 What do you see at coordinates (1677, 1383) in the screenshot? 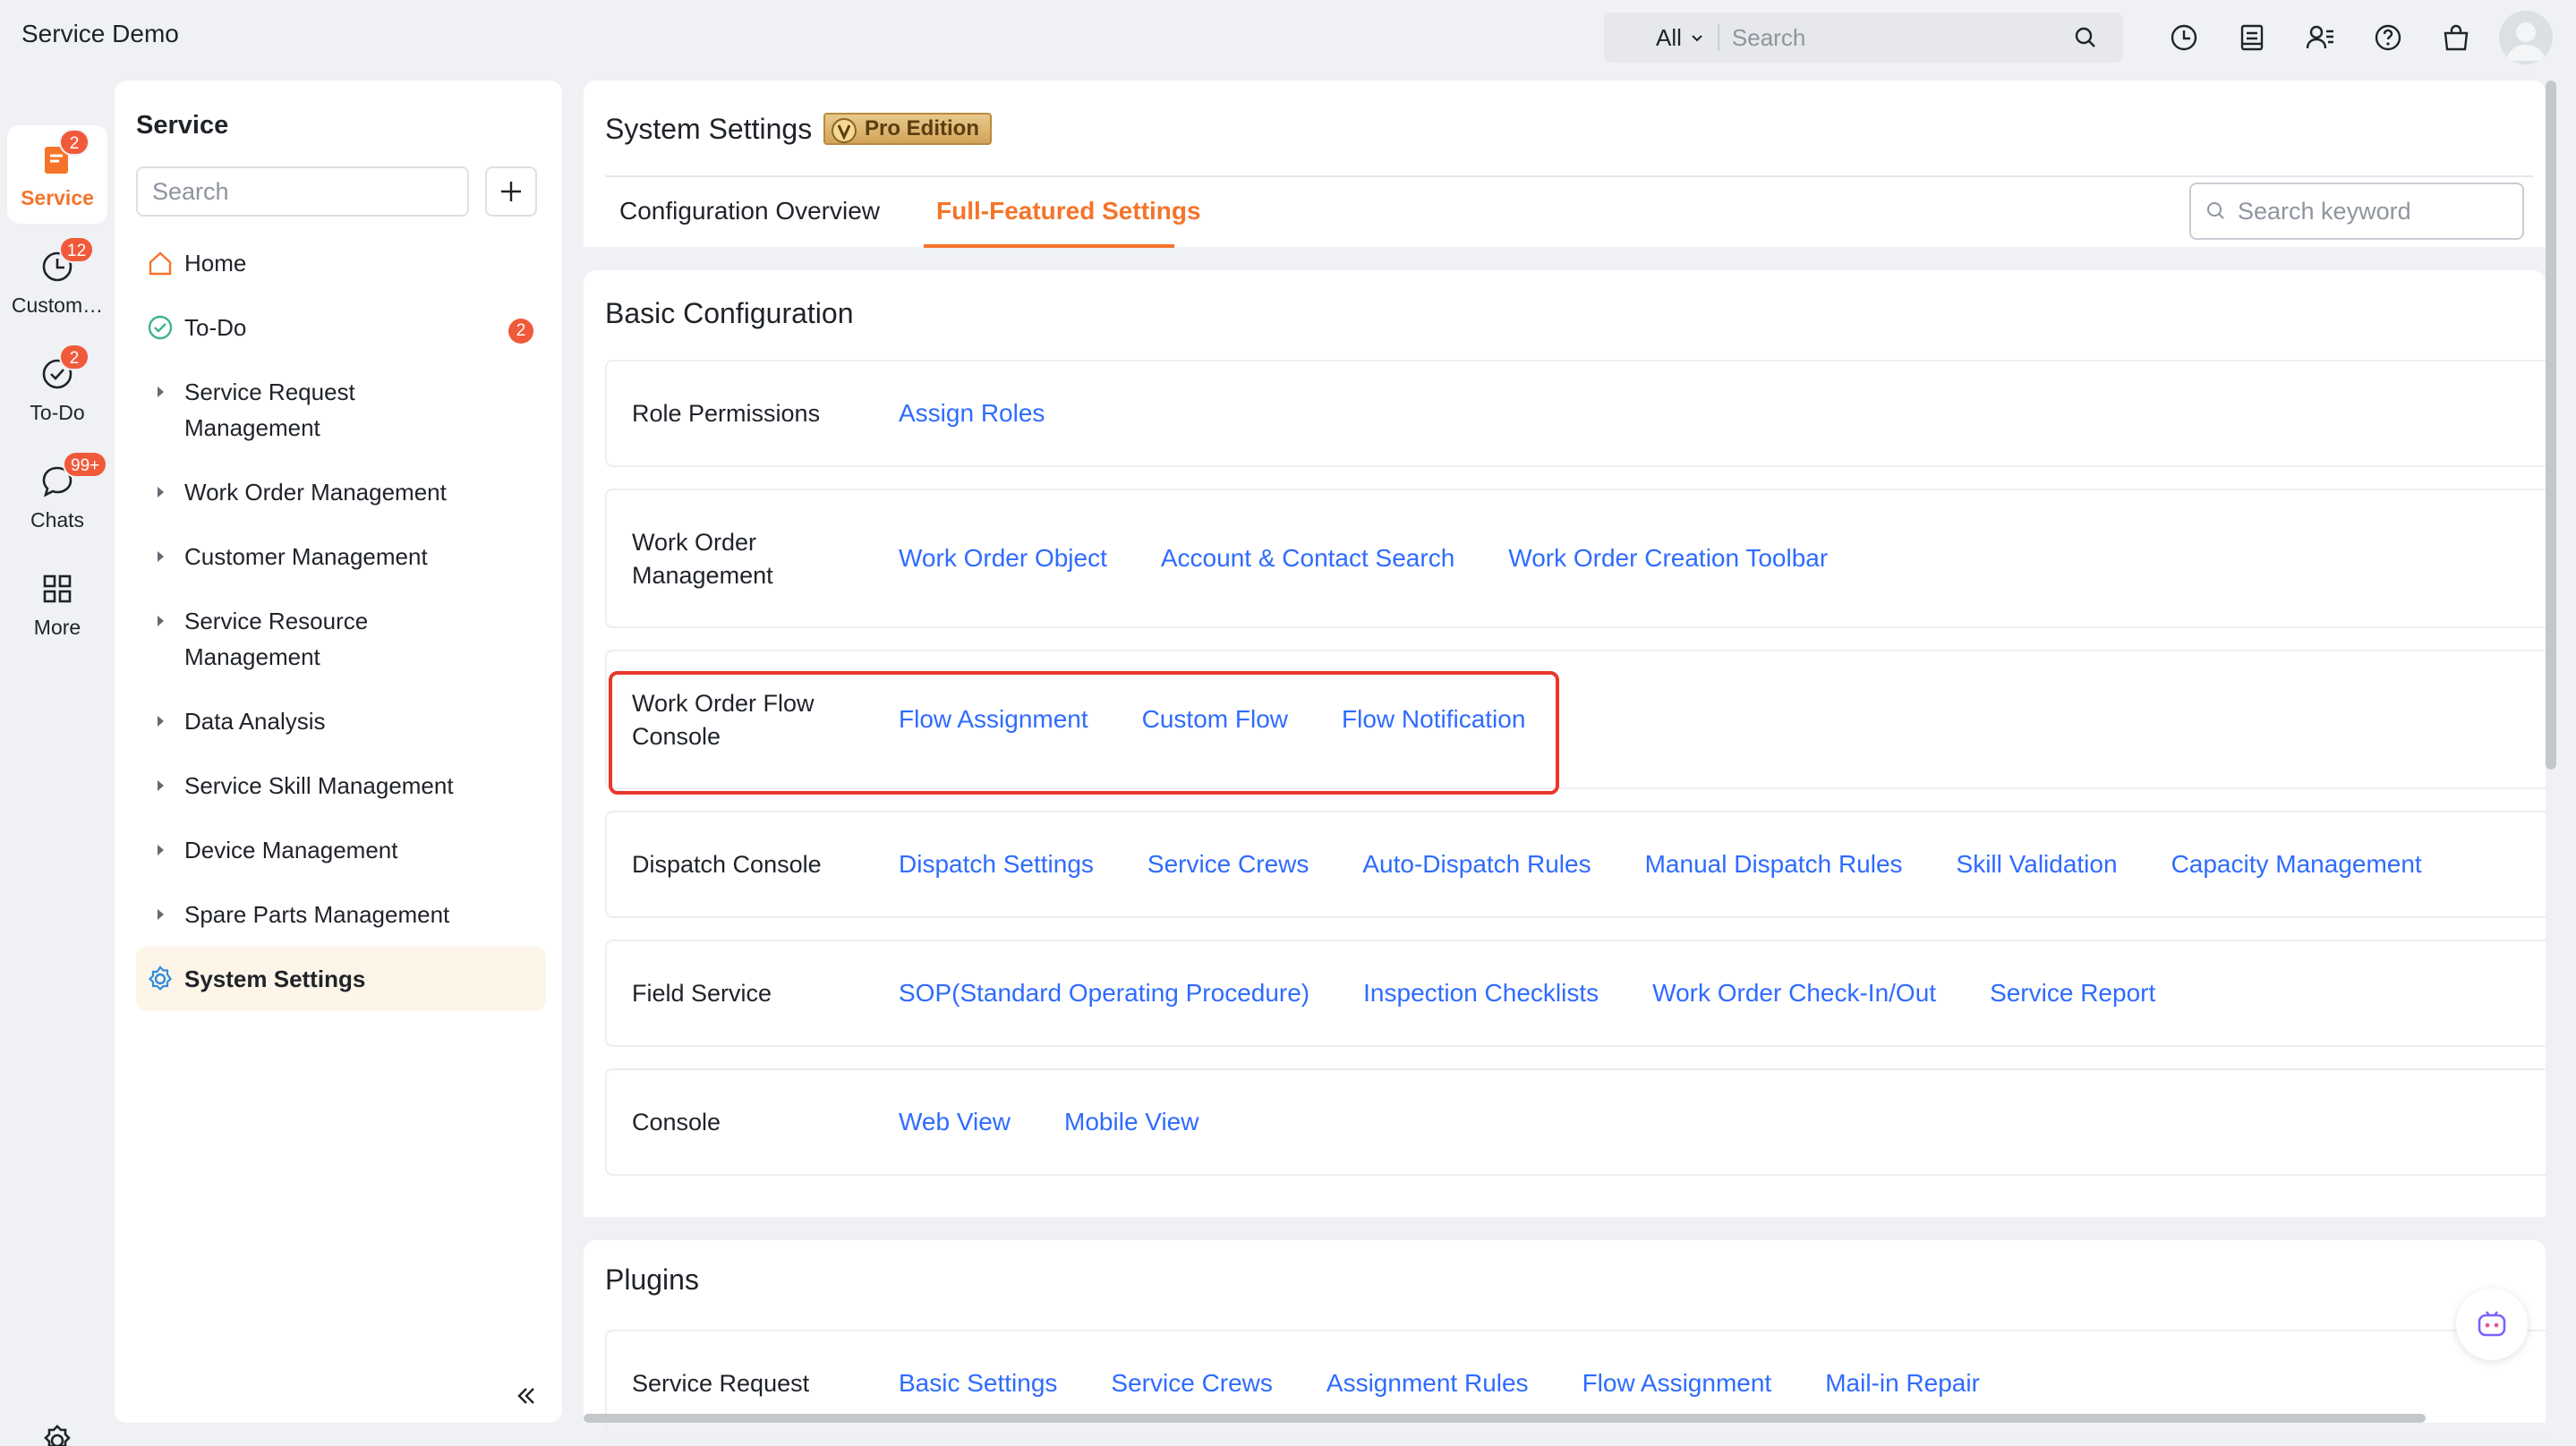
I see `link-flow-assignment: Flow Assignment` at bounding box center [1677, 1383].